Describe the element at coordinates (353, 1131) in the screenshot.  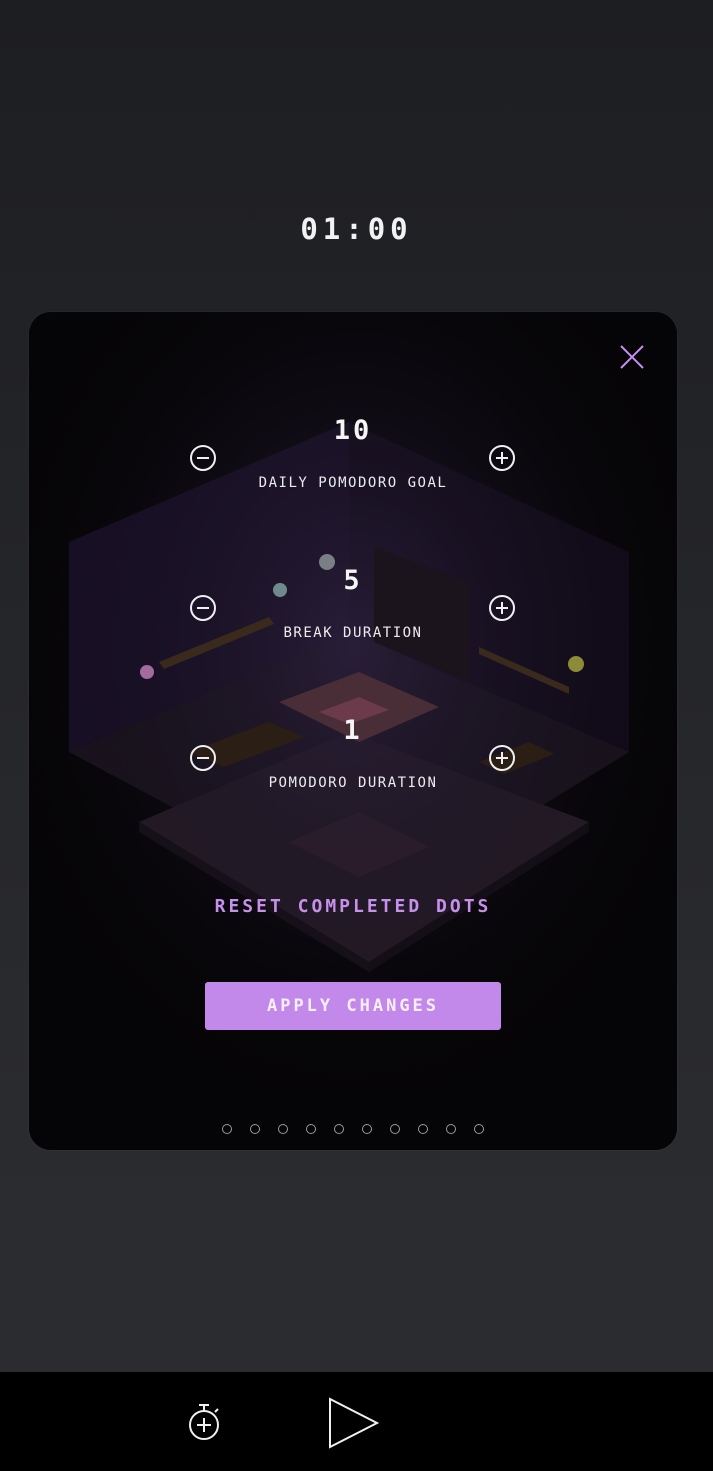
I see `progress-dots` at that location.